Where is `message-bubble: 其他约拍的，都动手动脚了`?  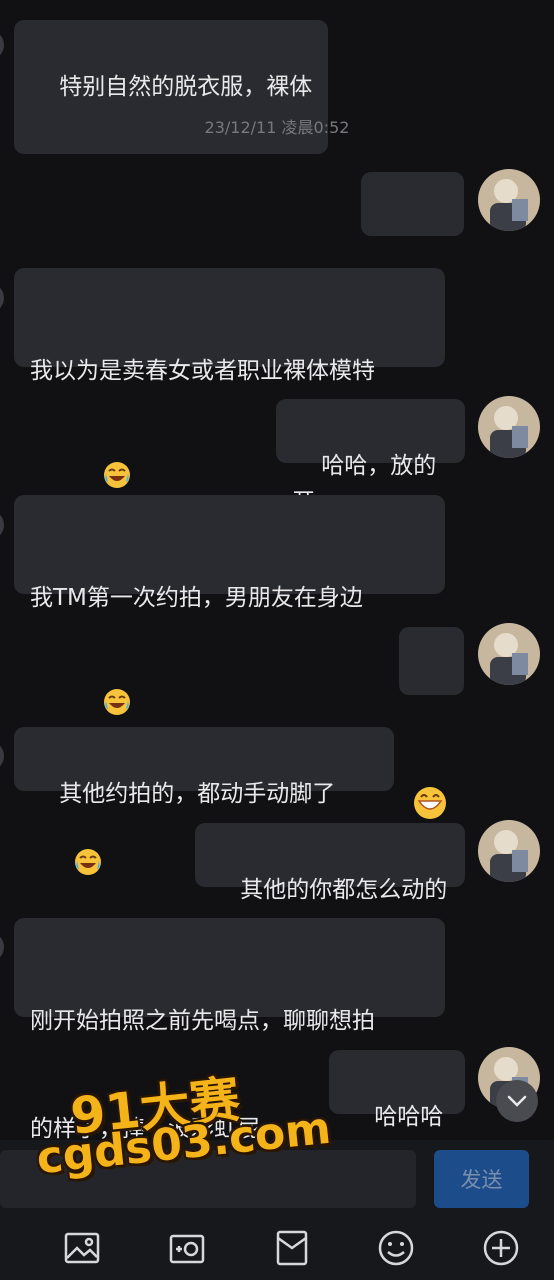
message-bubble: 其他约拍的，都动手动脚了 is located at coordinates (204, 801).